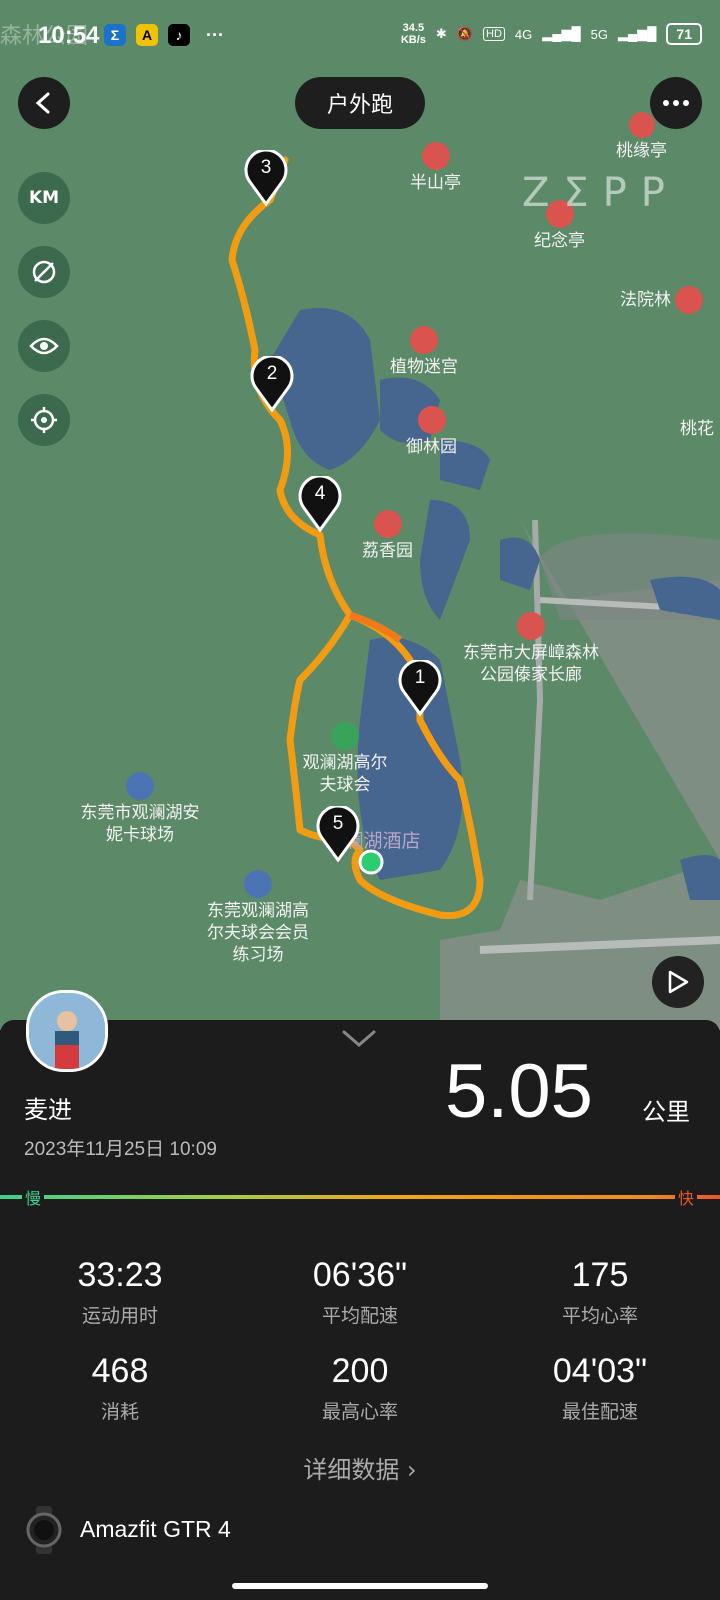 This screenshot has width=720, height=1600. Describe the element at coordinates (266, 177) in the screenshot. I see `km-marker-3: 3` at that location.